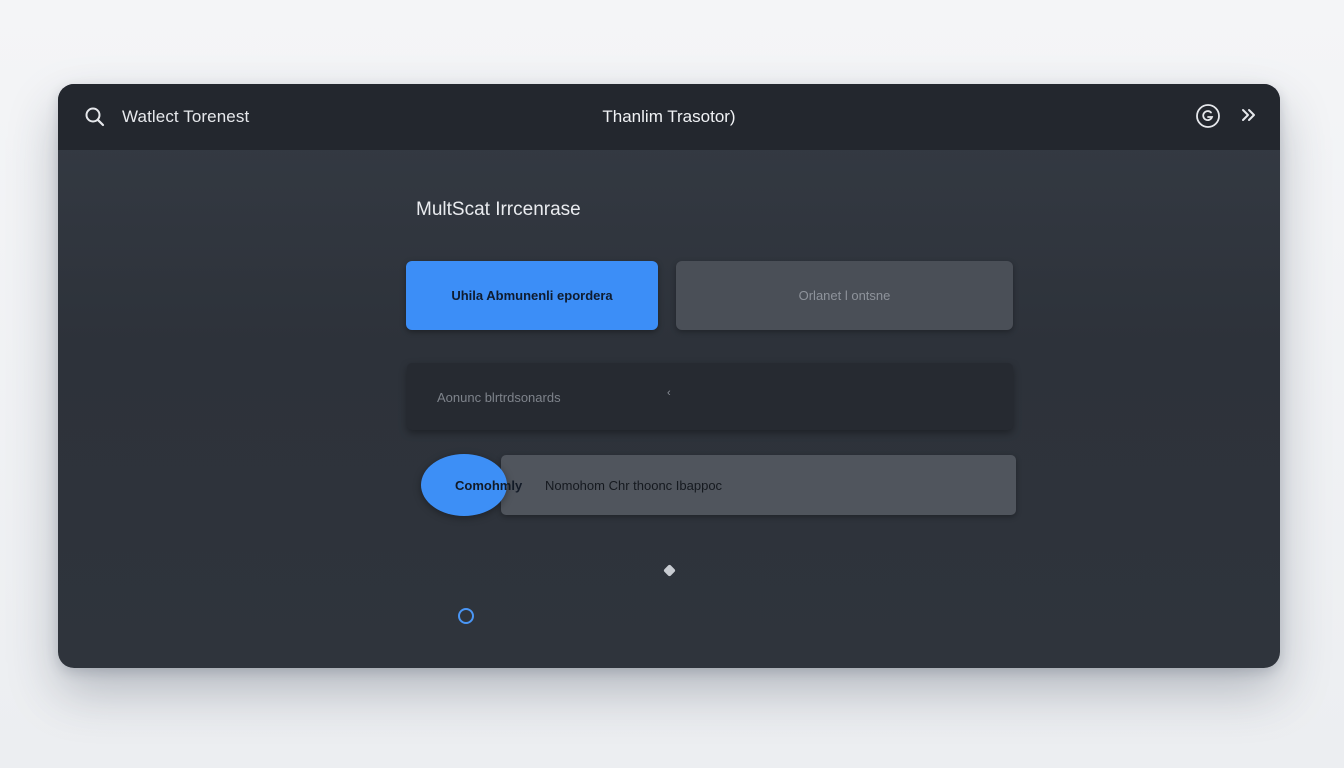  I want to click on page-dot-indicator, so click(669, 570).